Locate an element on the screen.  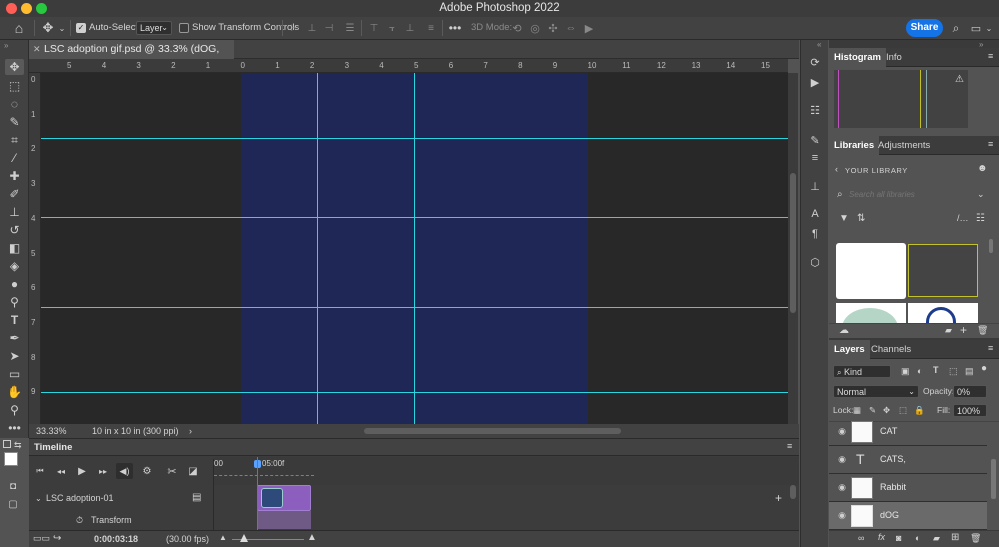
actions-play-icon: ▶ is located at coordinates (815, 82).